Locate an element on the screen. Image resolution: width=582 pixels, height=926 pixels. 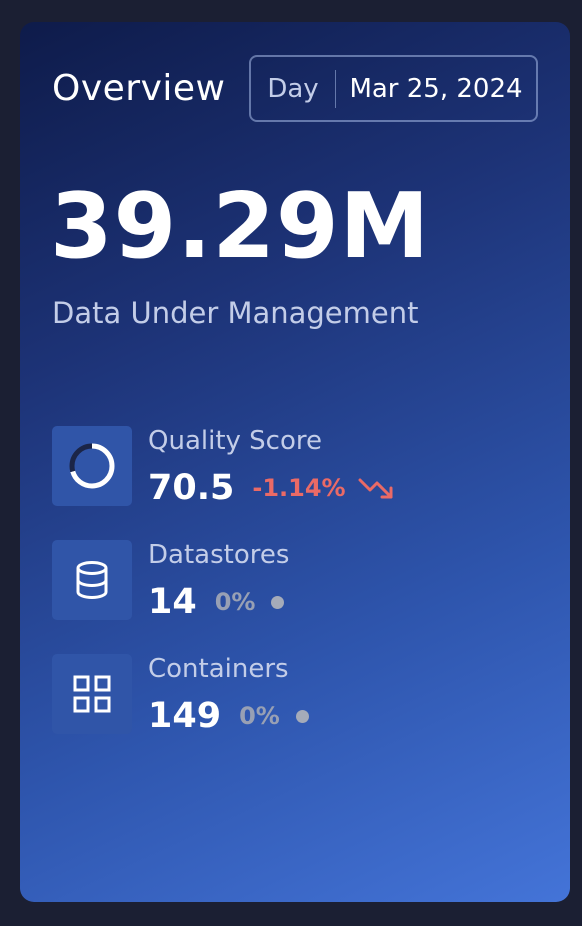
datastores-label: Datastores is located at coordinates (219, 555).